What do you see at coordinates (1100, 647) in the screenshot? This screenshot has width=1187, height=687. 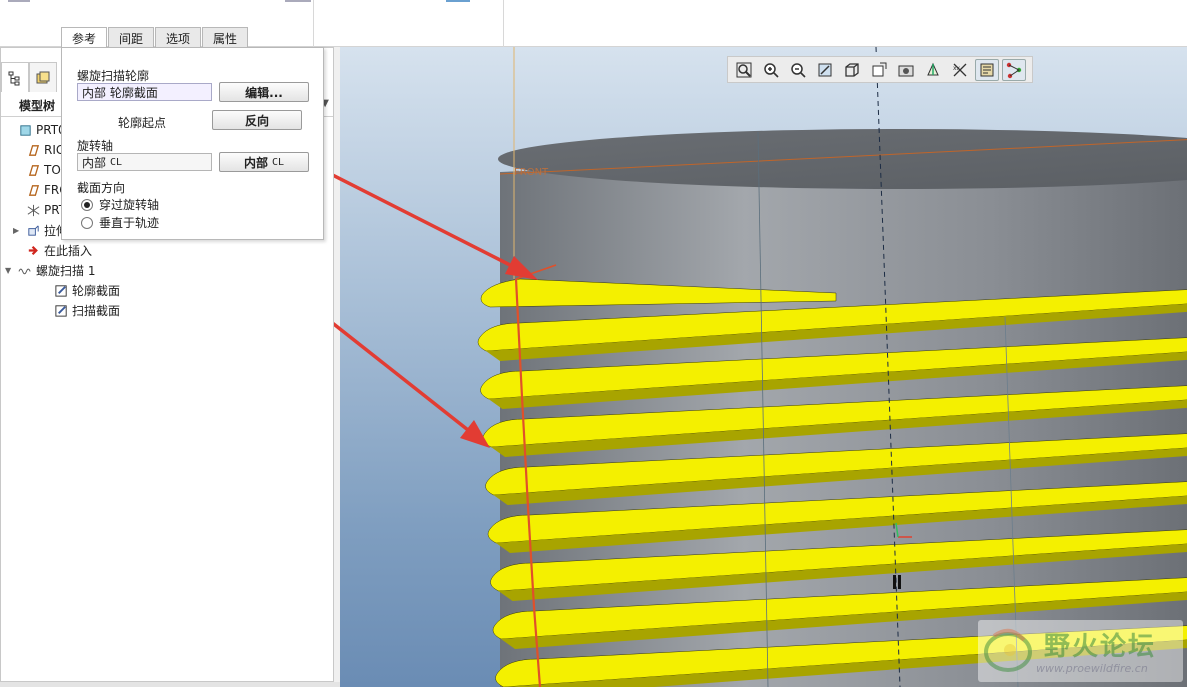 I see `watermark-title: 野火论坛` at bounding box center [1100, 647].